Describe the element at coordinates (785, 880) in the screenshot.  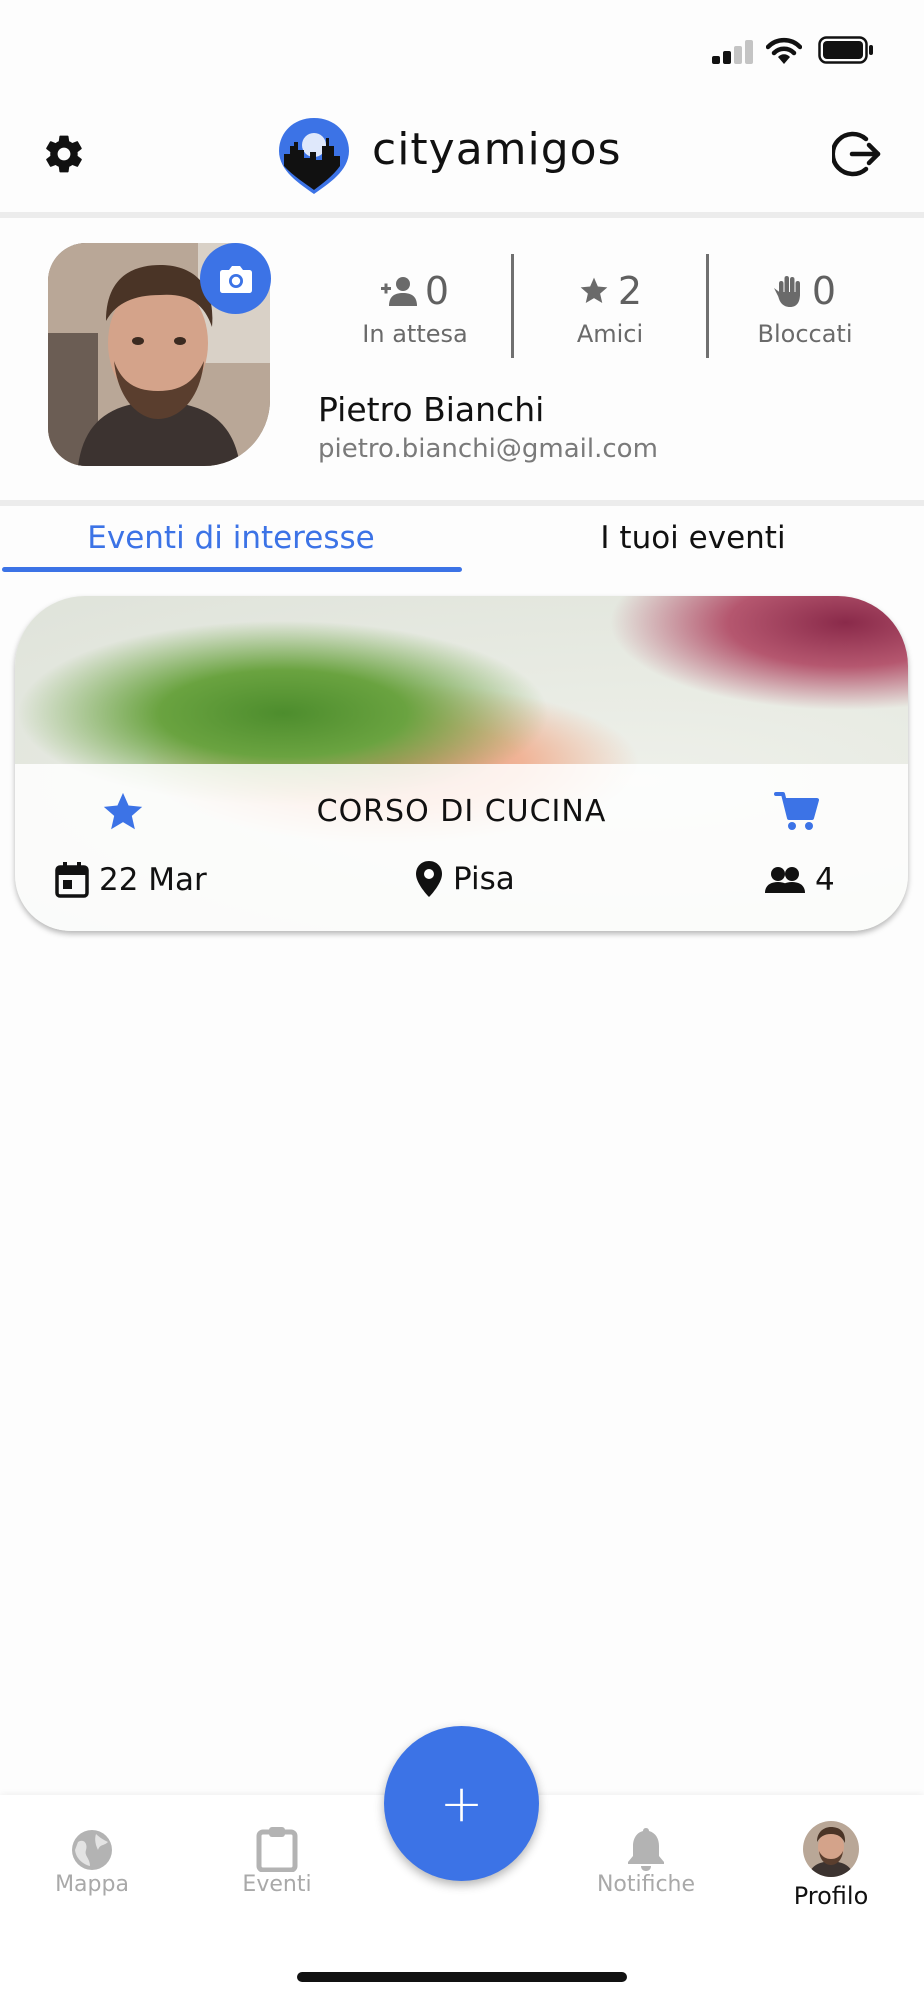
I see `group-icon` at that location.